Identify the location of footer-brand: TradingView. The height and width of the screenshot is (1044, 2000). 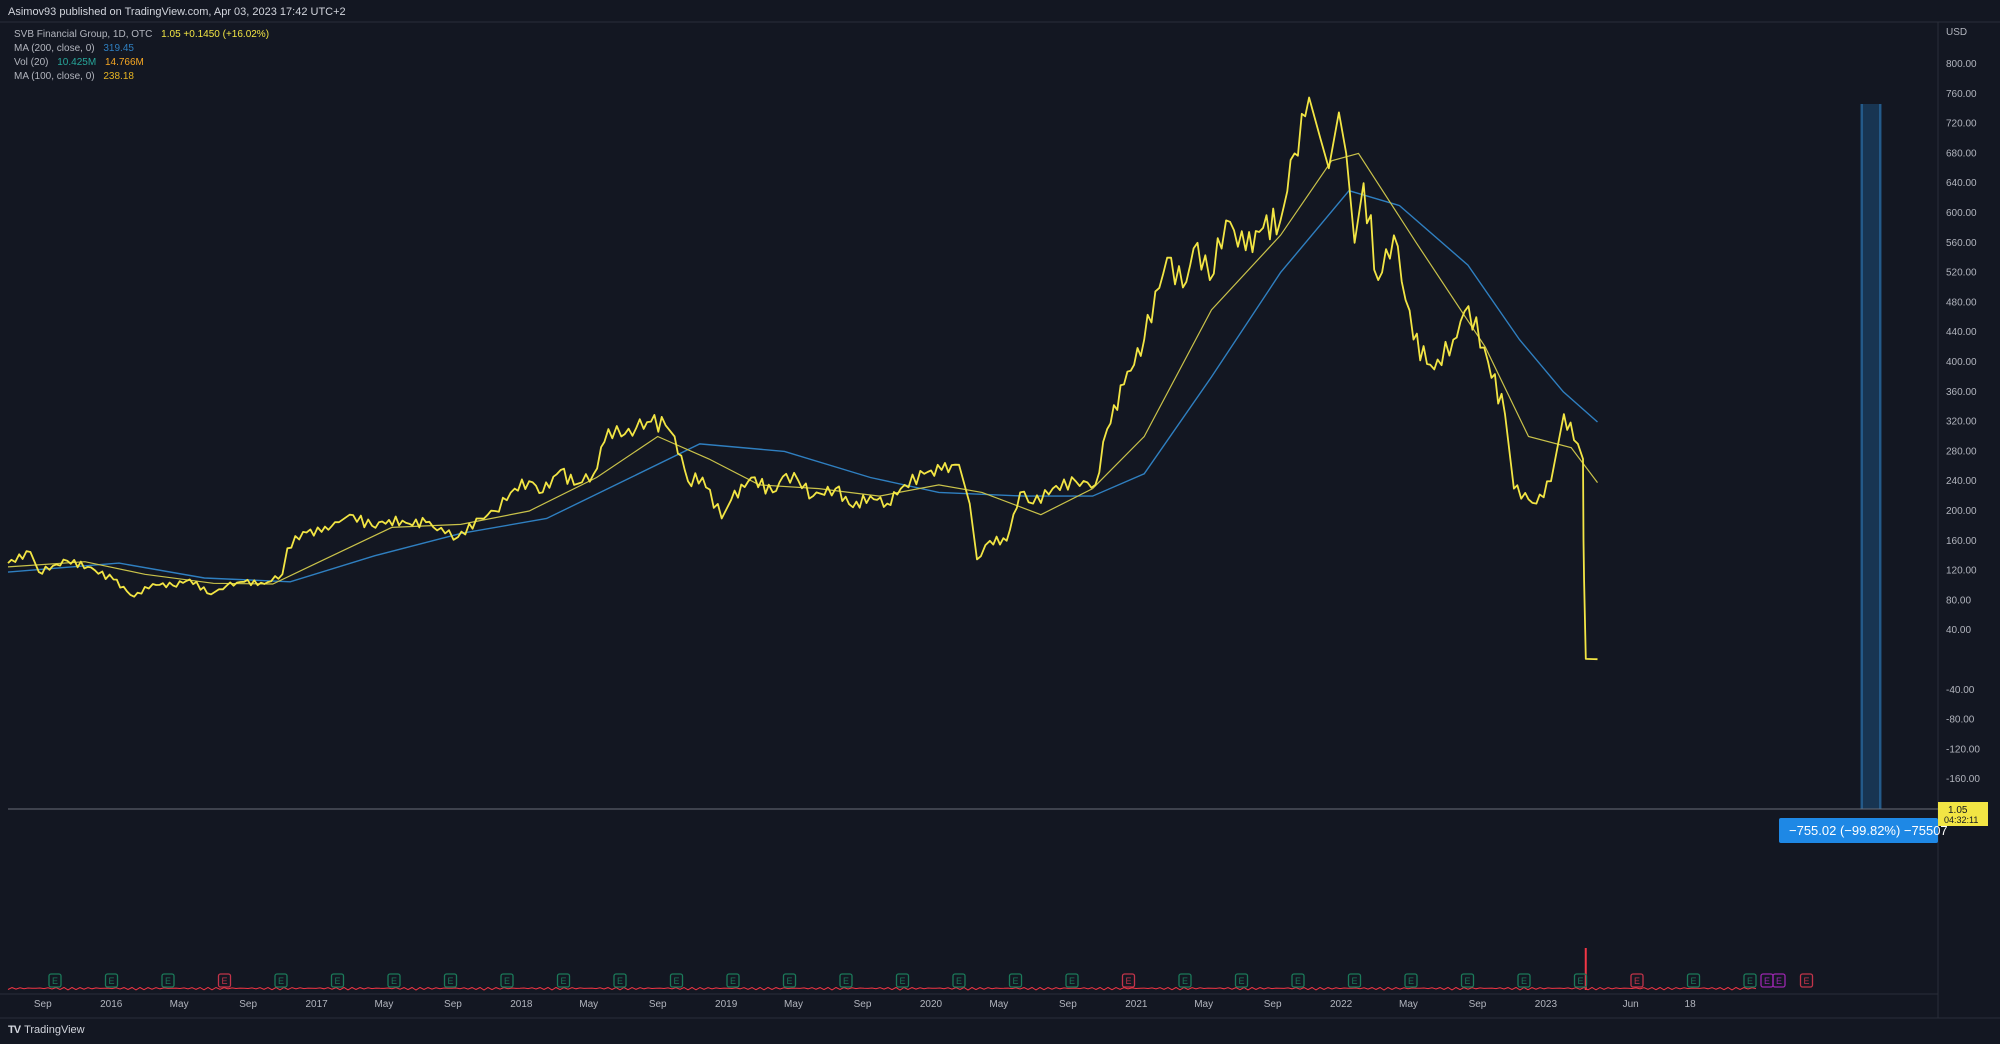
(54, 1030).